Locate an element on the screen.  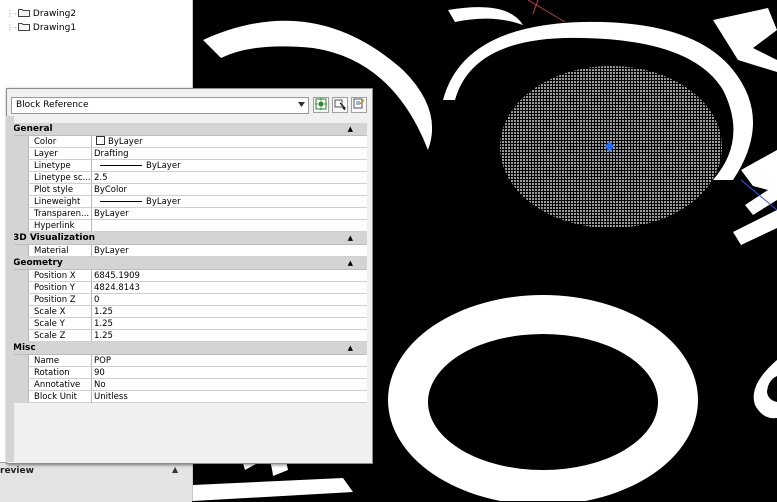
property-row: Position Y 4824.8143 is located at coordinates (188, 288).